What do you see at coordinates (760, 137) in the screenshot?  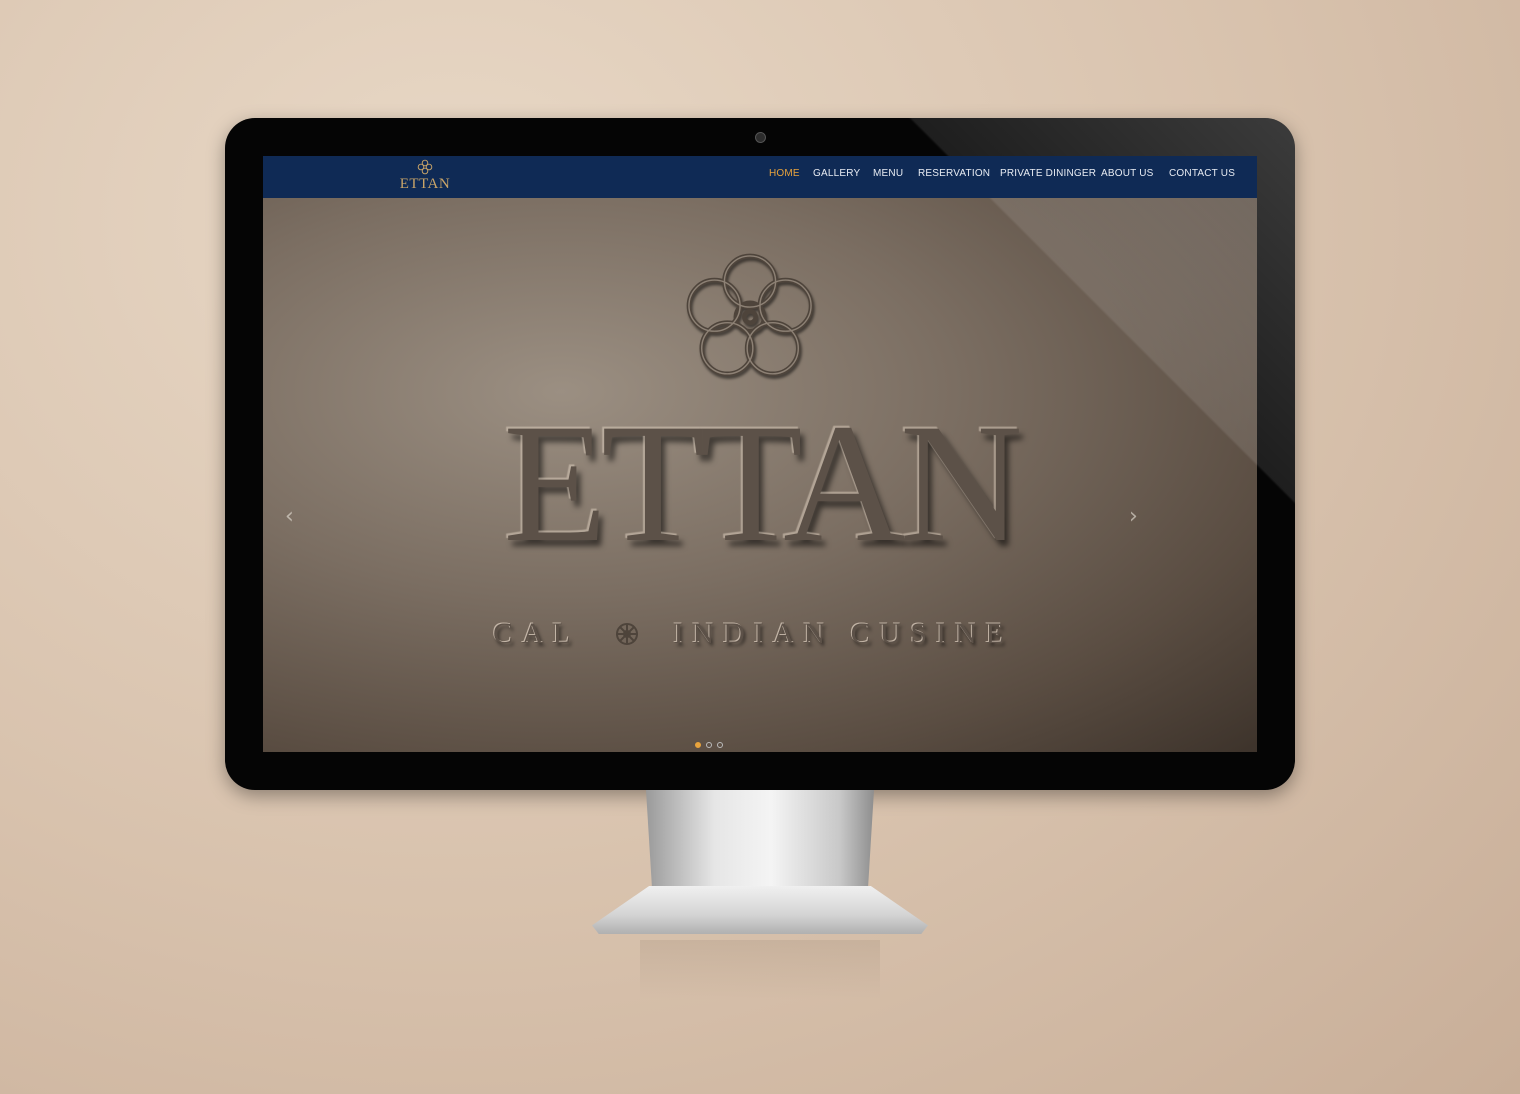 I see `camera-icon` at bounding box center [760, 137].